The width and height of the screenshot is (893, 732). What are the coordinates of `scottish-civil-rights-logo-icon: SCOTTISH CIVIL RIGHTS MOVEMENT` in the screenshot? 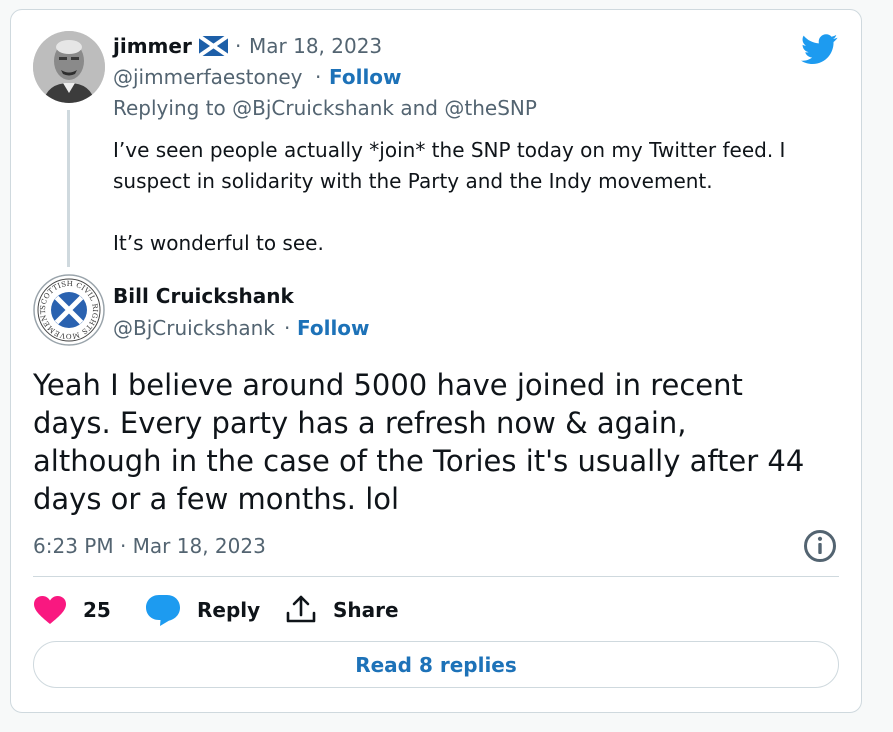 It's located at (69, 310).